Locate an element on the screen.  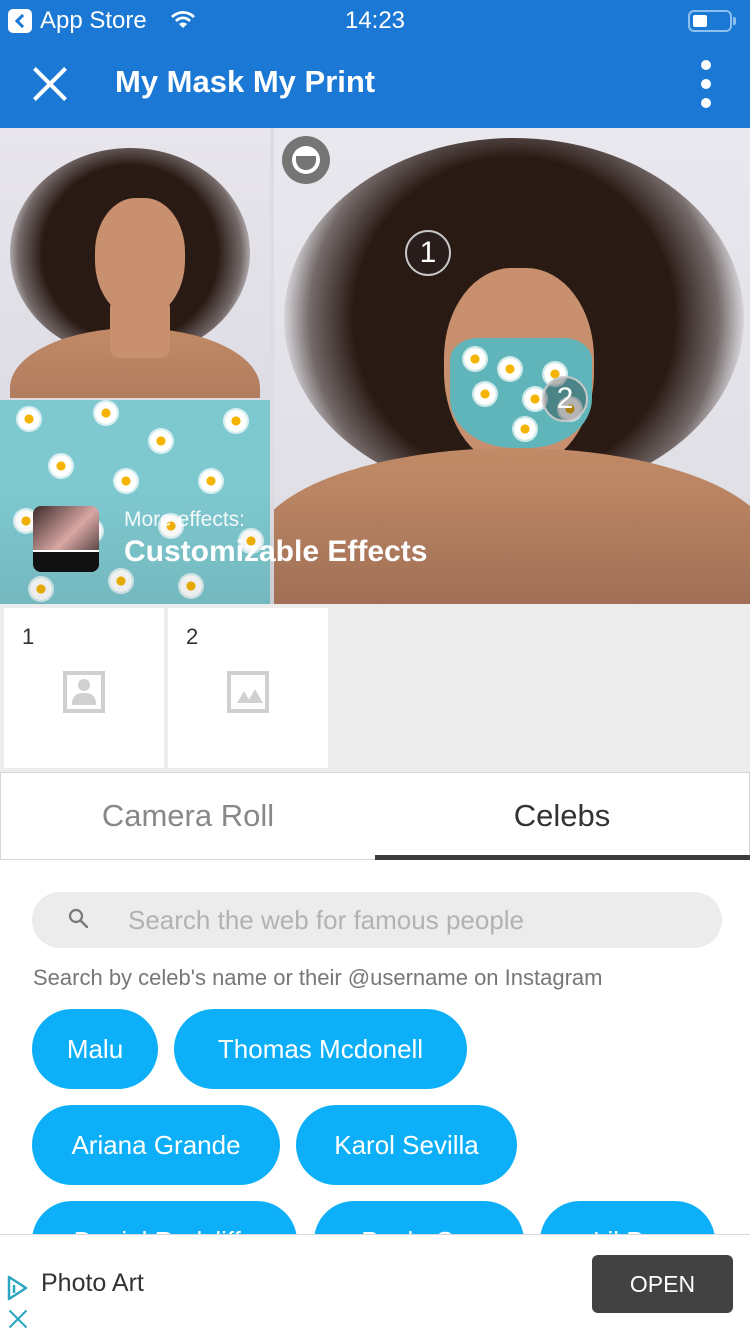
customizable-effects-title: Customizable Effects is located at coordinates (275, 552).